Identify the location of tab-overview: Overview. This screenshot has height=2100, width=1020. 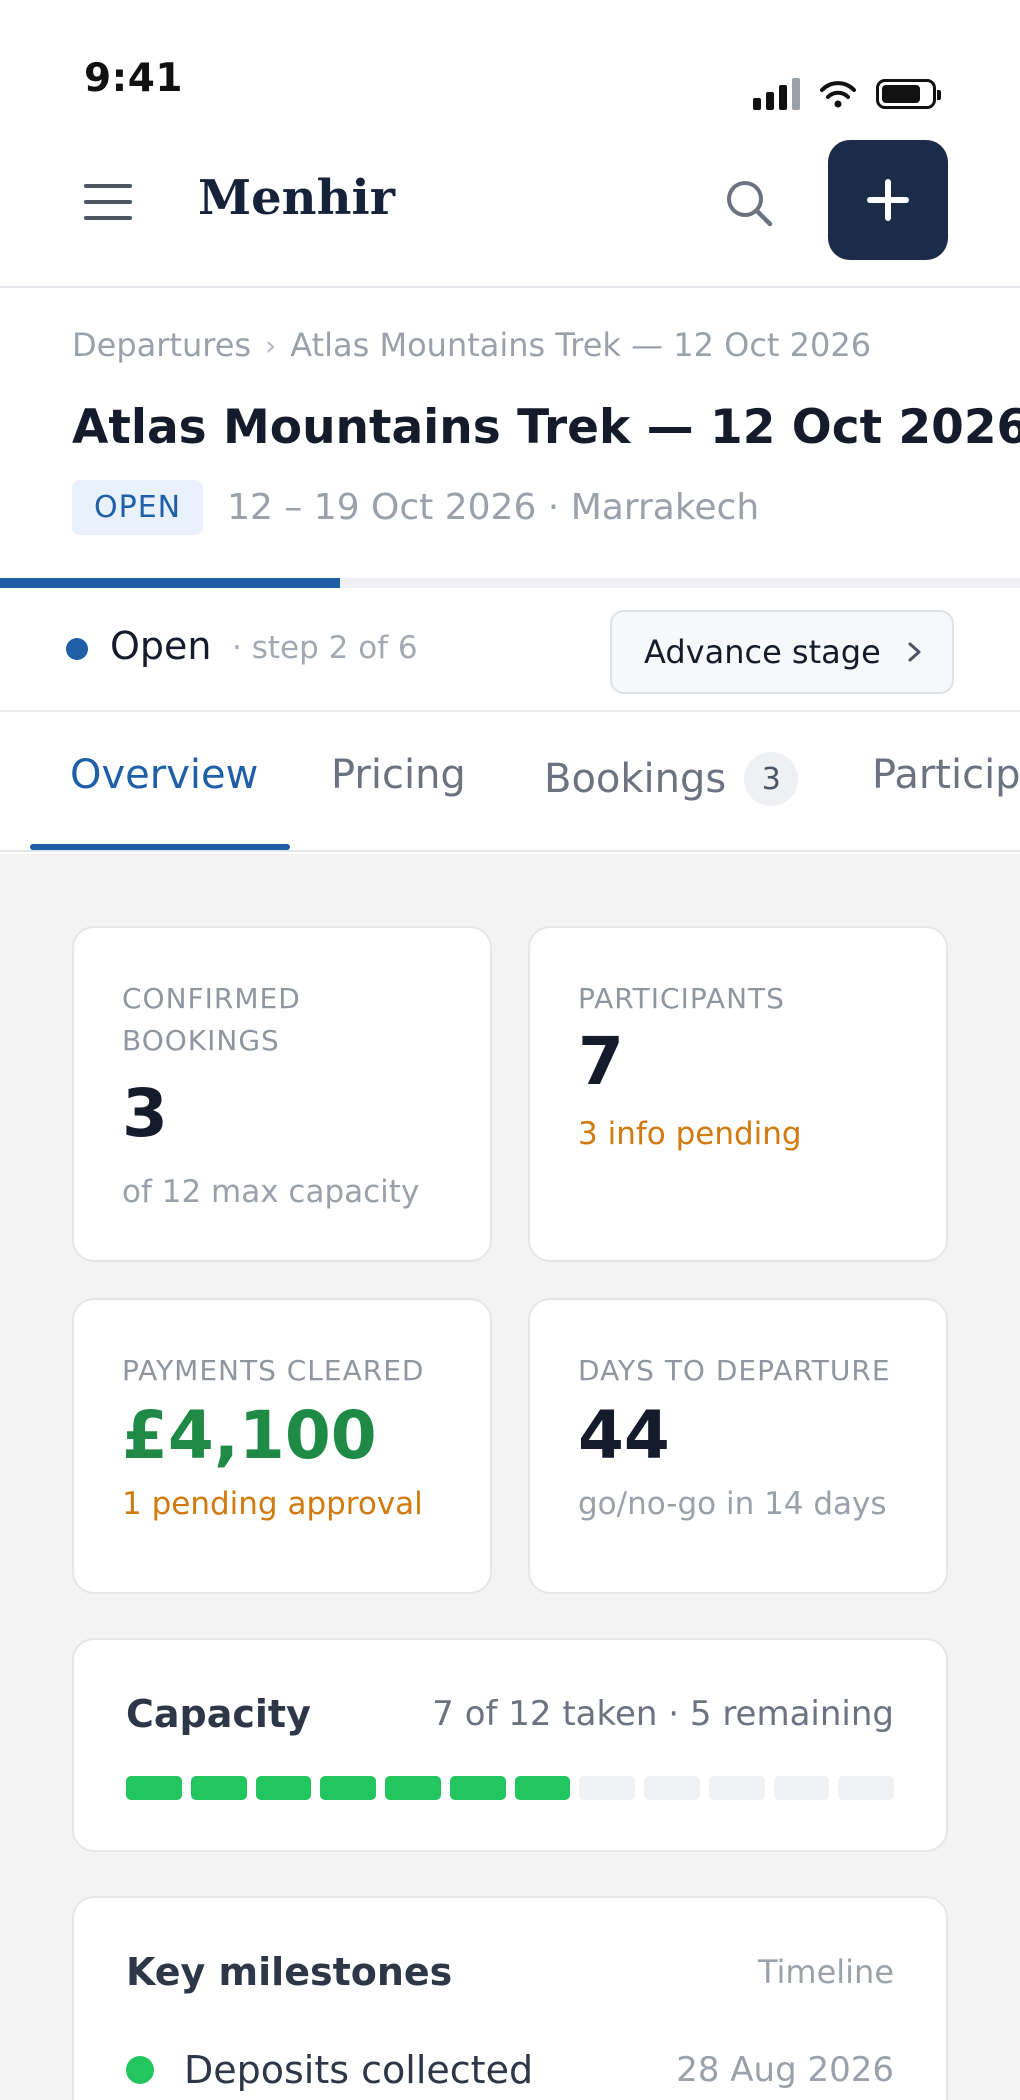
(164, 775).